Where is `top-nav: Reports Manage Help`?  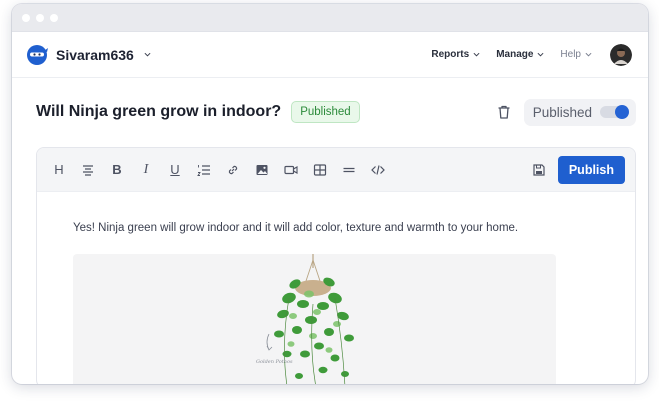 top-nav: Reports Manage Help is located at coordinates (531, 54).